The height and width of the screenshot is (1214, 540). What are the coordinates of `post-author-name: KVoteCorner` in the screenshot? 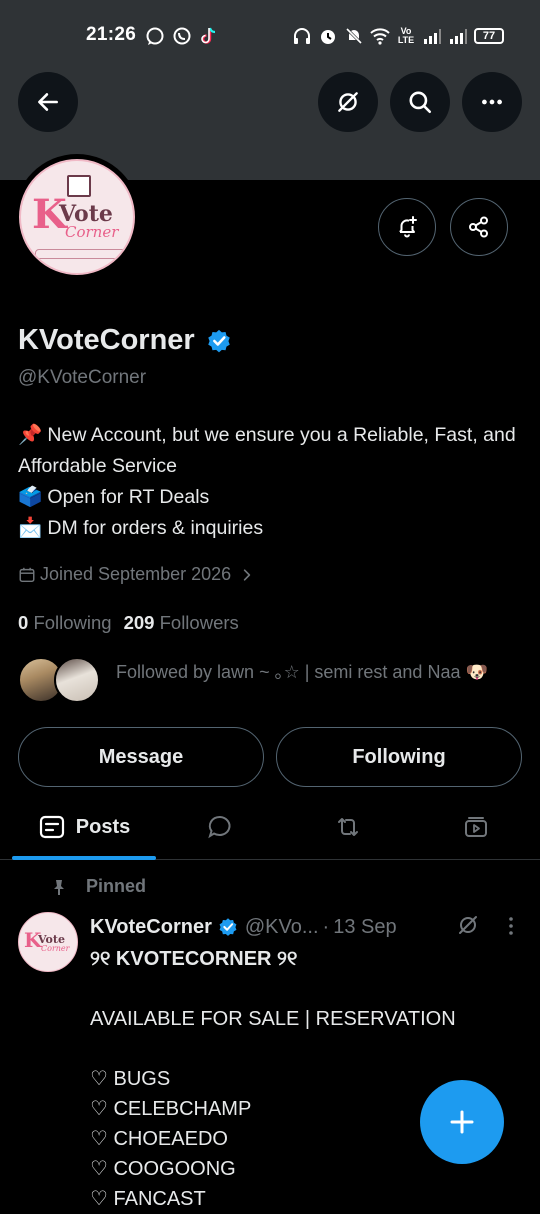 It's located at (151, 927).